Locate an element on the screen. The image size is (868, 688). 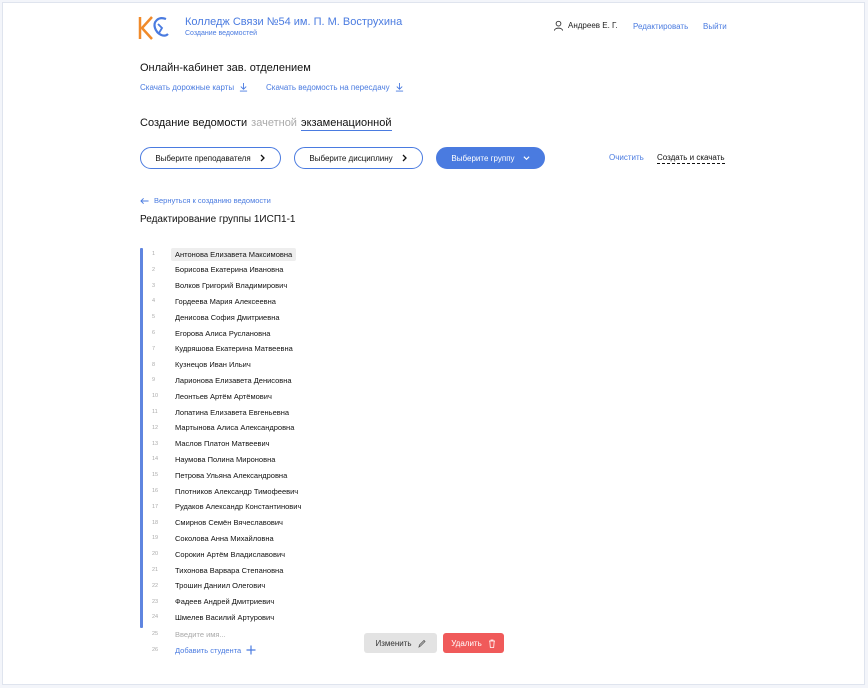
back-to-creation-link: Вернуться к созданию ведомости is located at coordinates (205, 200).